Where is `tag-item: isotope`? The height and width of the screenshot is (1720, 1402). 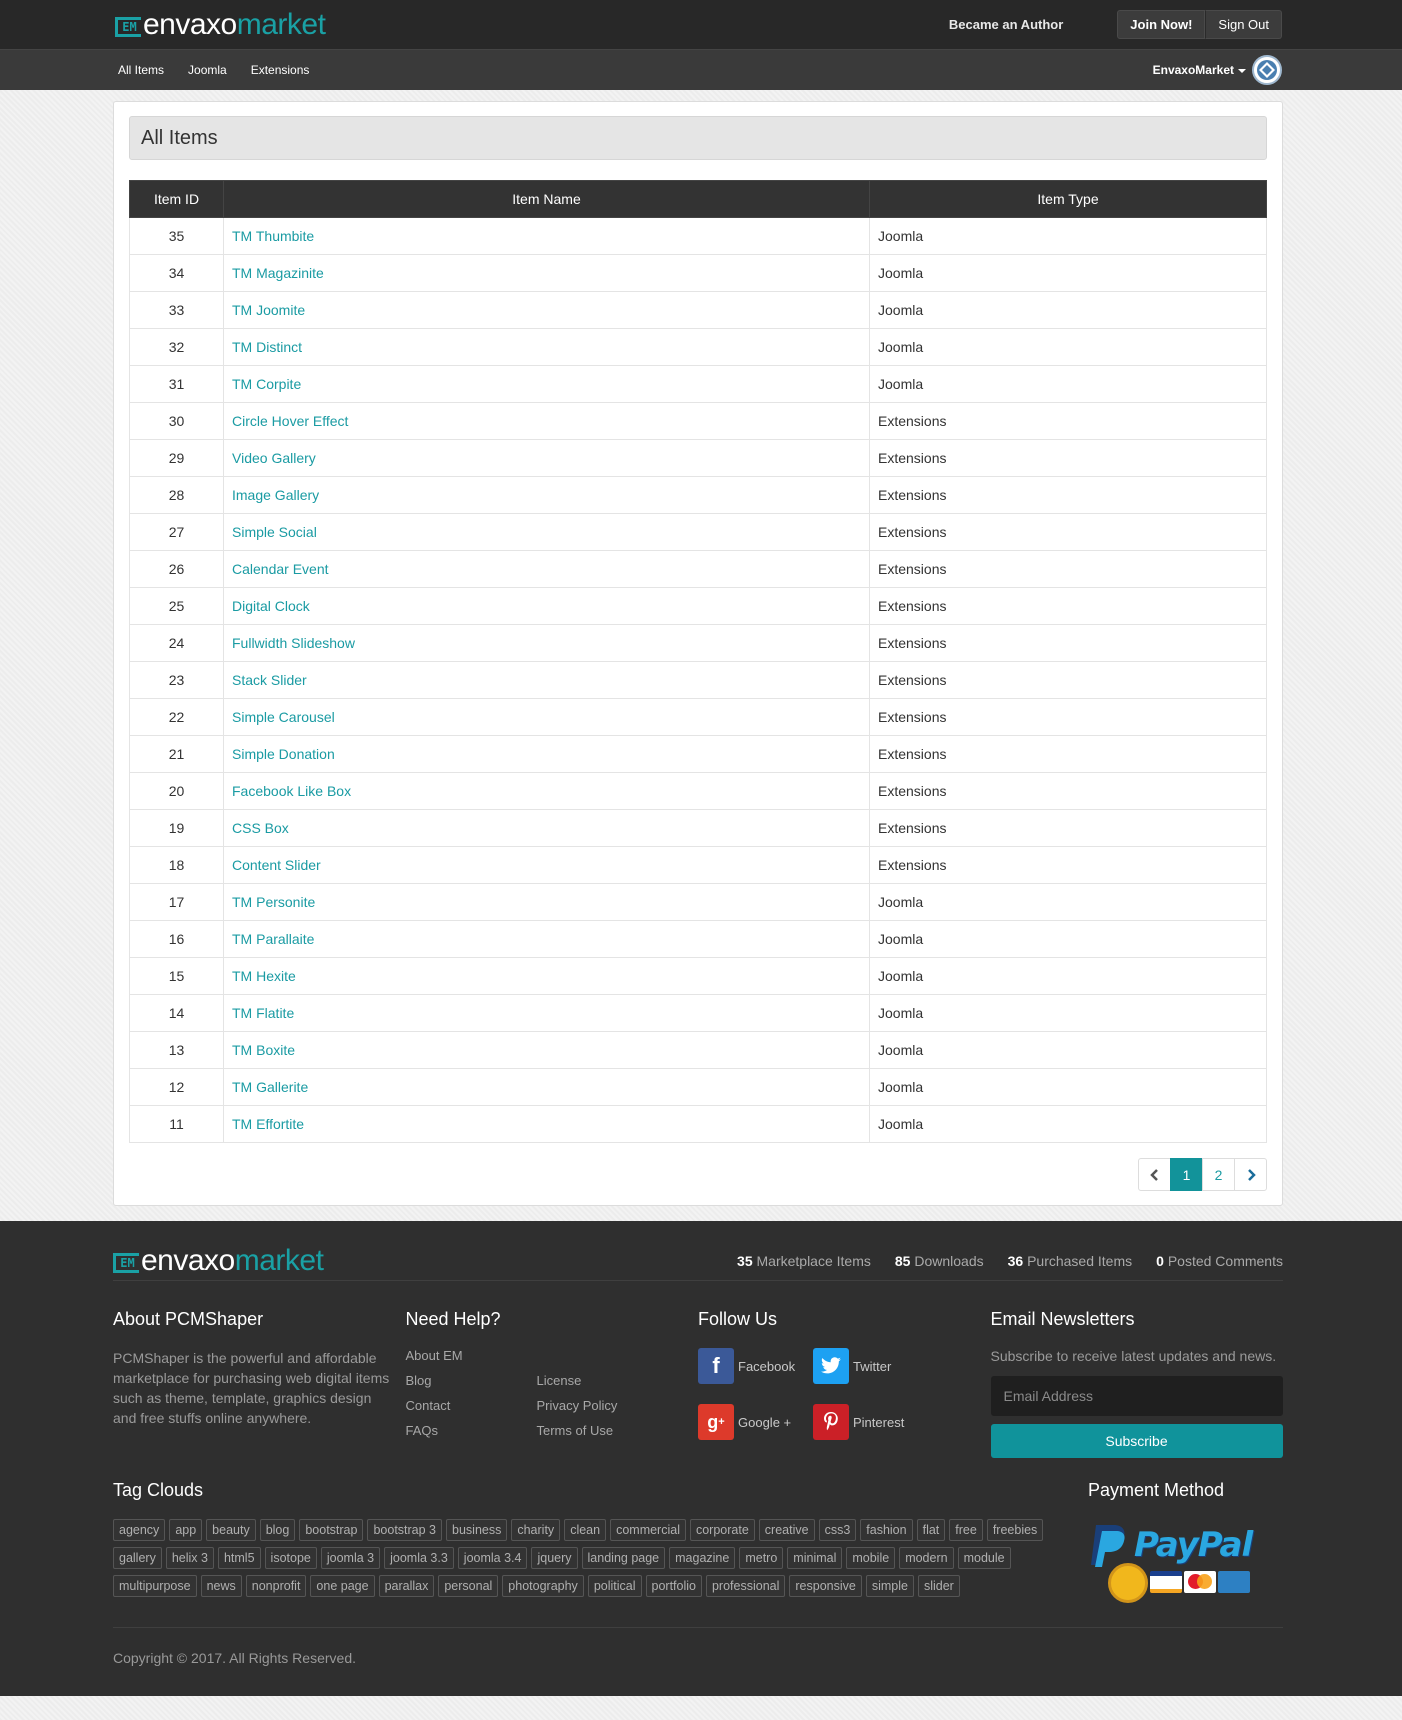
tag-item: isotope is located at coordinates (290, 1558).